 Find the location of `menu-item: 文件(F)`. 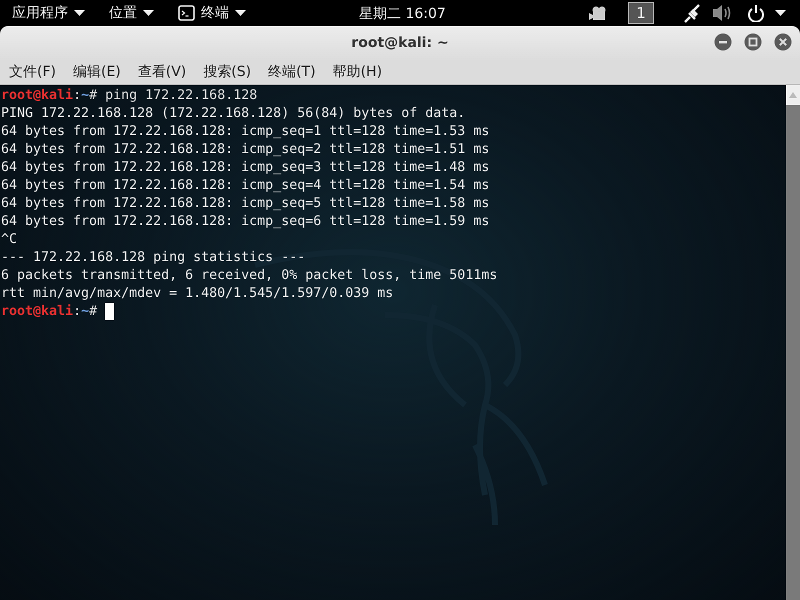

menu-item: 文件(F) is located at coordinates (32, 72).